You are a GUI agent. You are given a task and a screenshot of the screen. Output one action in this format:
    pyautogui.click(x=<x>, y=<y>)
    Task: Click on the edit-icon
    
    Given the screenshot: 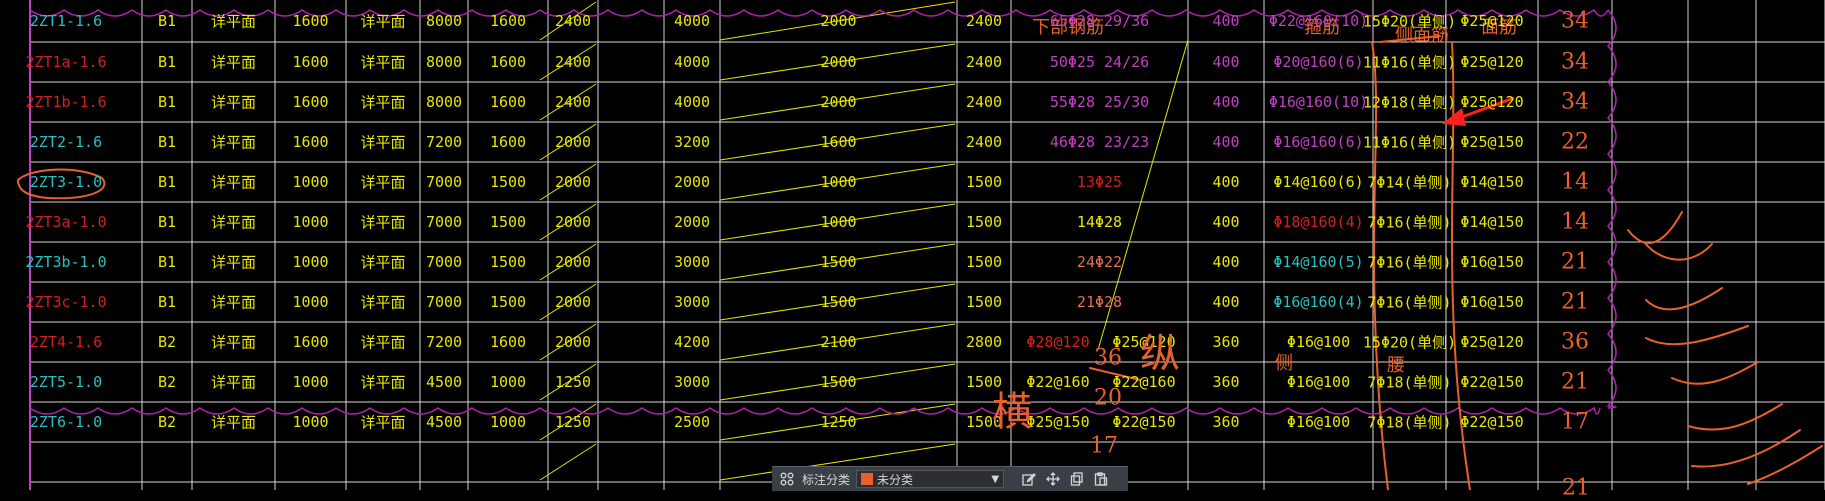 What is the action you would take?
    pyautogui.click(x=1029, y=479)
    